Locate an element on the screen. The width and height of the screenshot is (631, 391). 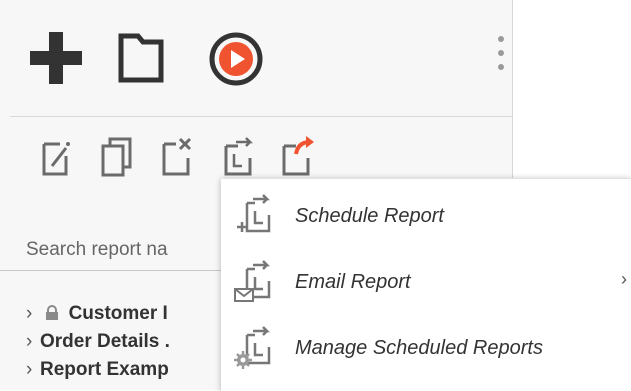
tree-item-label: Report Examp is located at coordinates (104, 369).